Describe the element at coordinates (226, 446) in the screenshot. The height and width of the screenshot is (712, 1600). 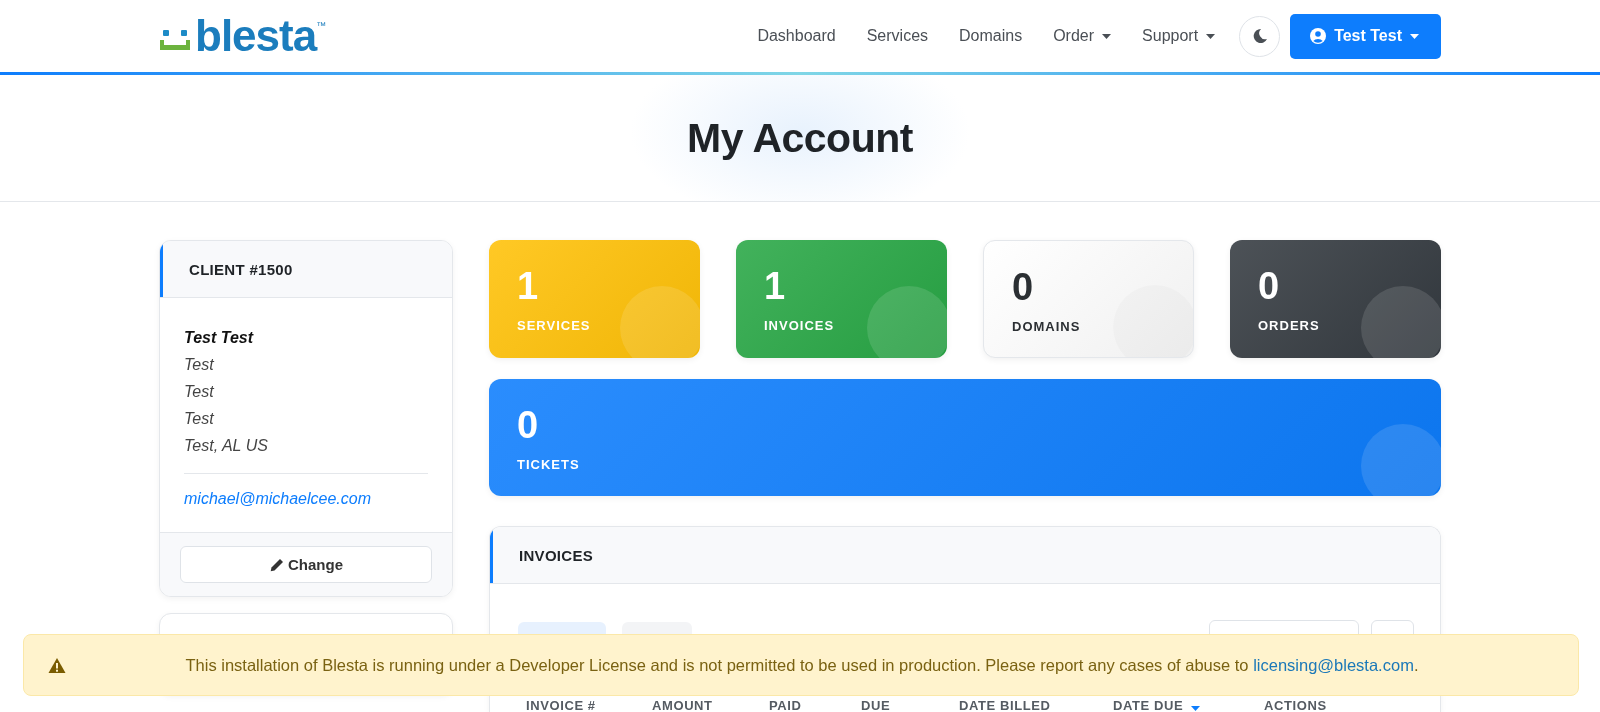
I see `address-line: Test, AL US` at that location.